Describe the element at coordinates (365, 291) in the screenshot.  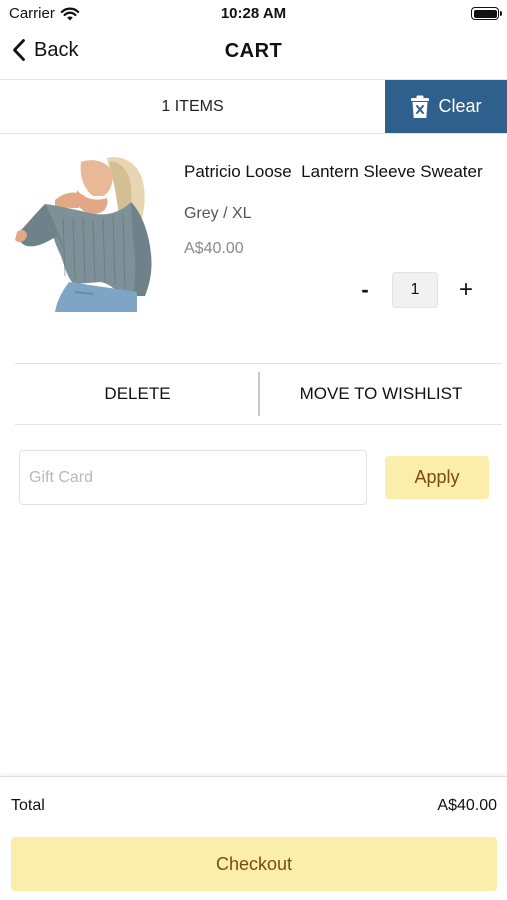
I see `quantity-decrease-button: -` at that location.